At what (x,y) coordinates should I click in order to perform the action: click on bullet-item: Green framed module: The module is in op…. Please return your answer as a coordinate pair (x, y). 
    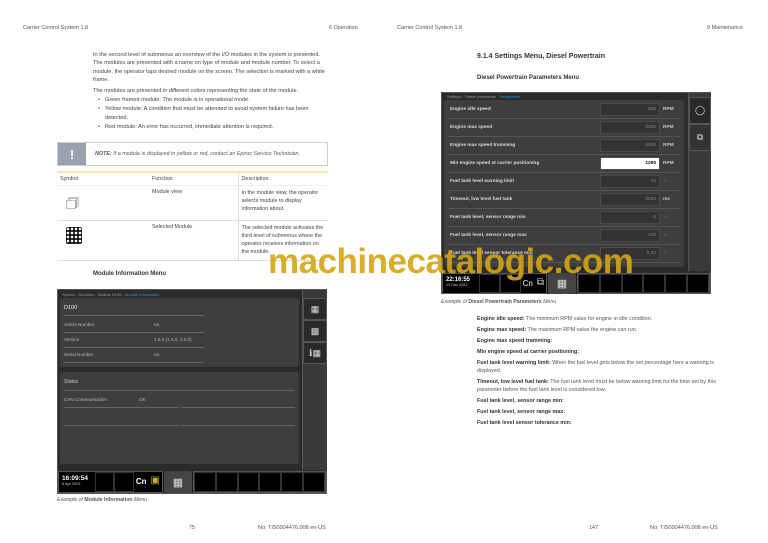
    Looking at the image, I should click on (212, 100).